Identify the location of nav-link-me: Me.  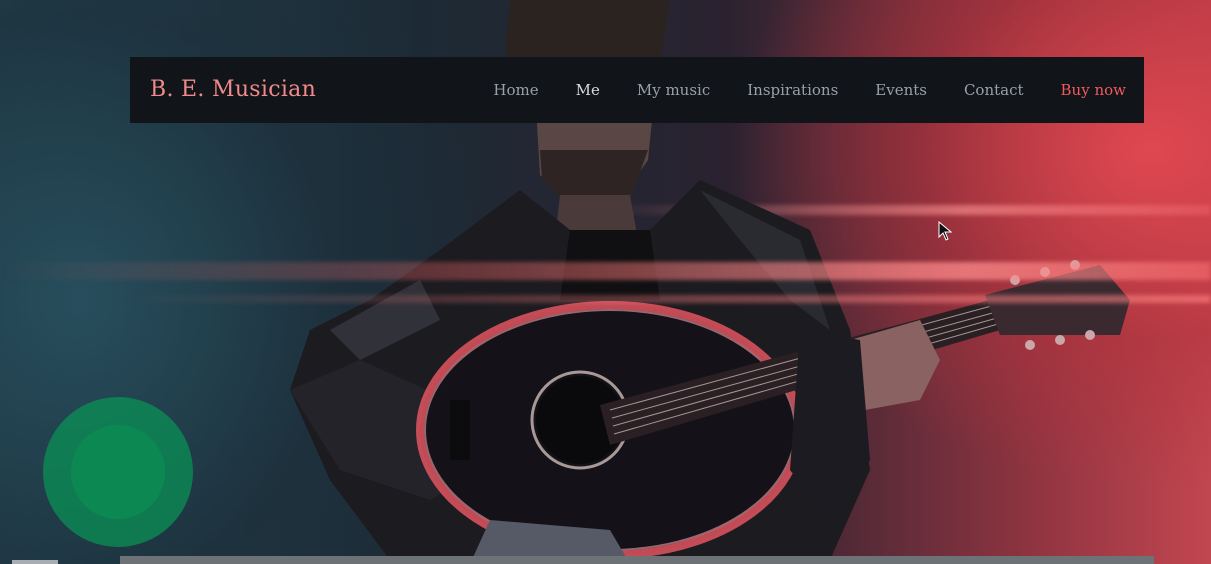
(588, 90).